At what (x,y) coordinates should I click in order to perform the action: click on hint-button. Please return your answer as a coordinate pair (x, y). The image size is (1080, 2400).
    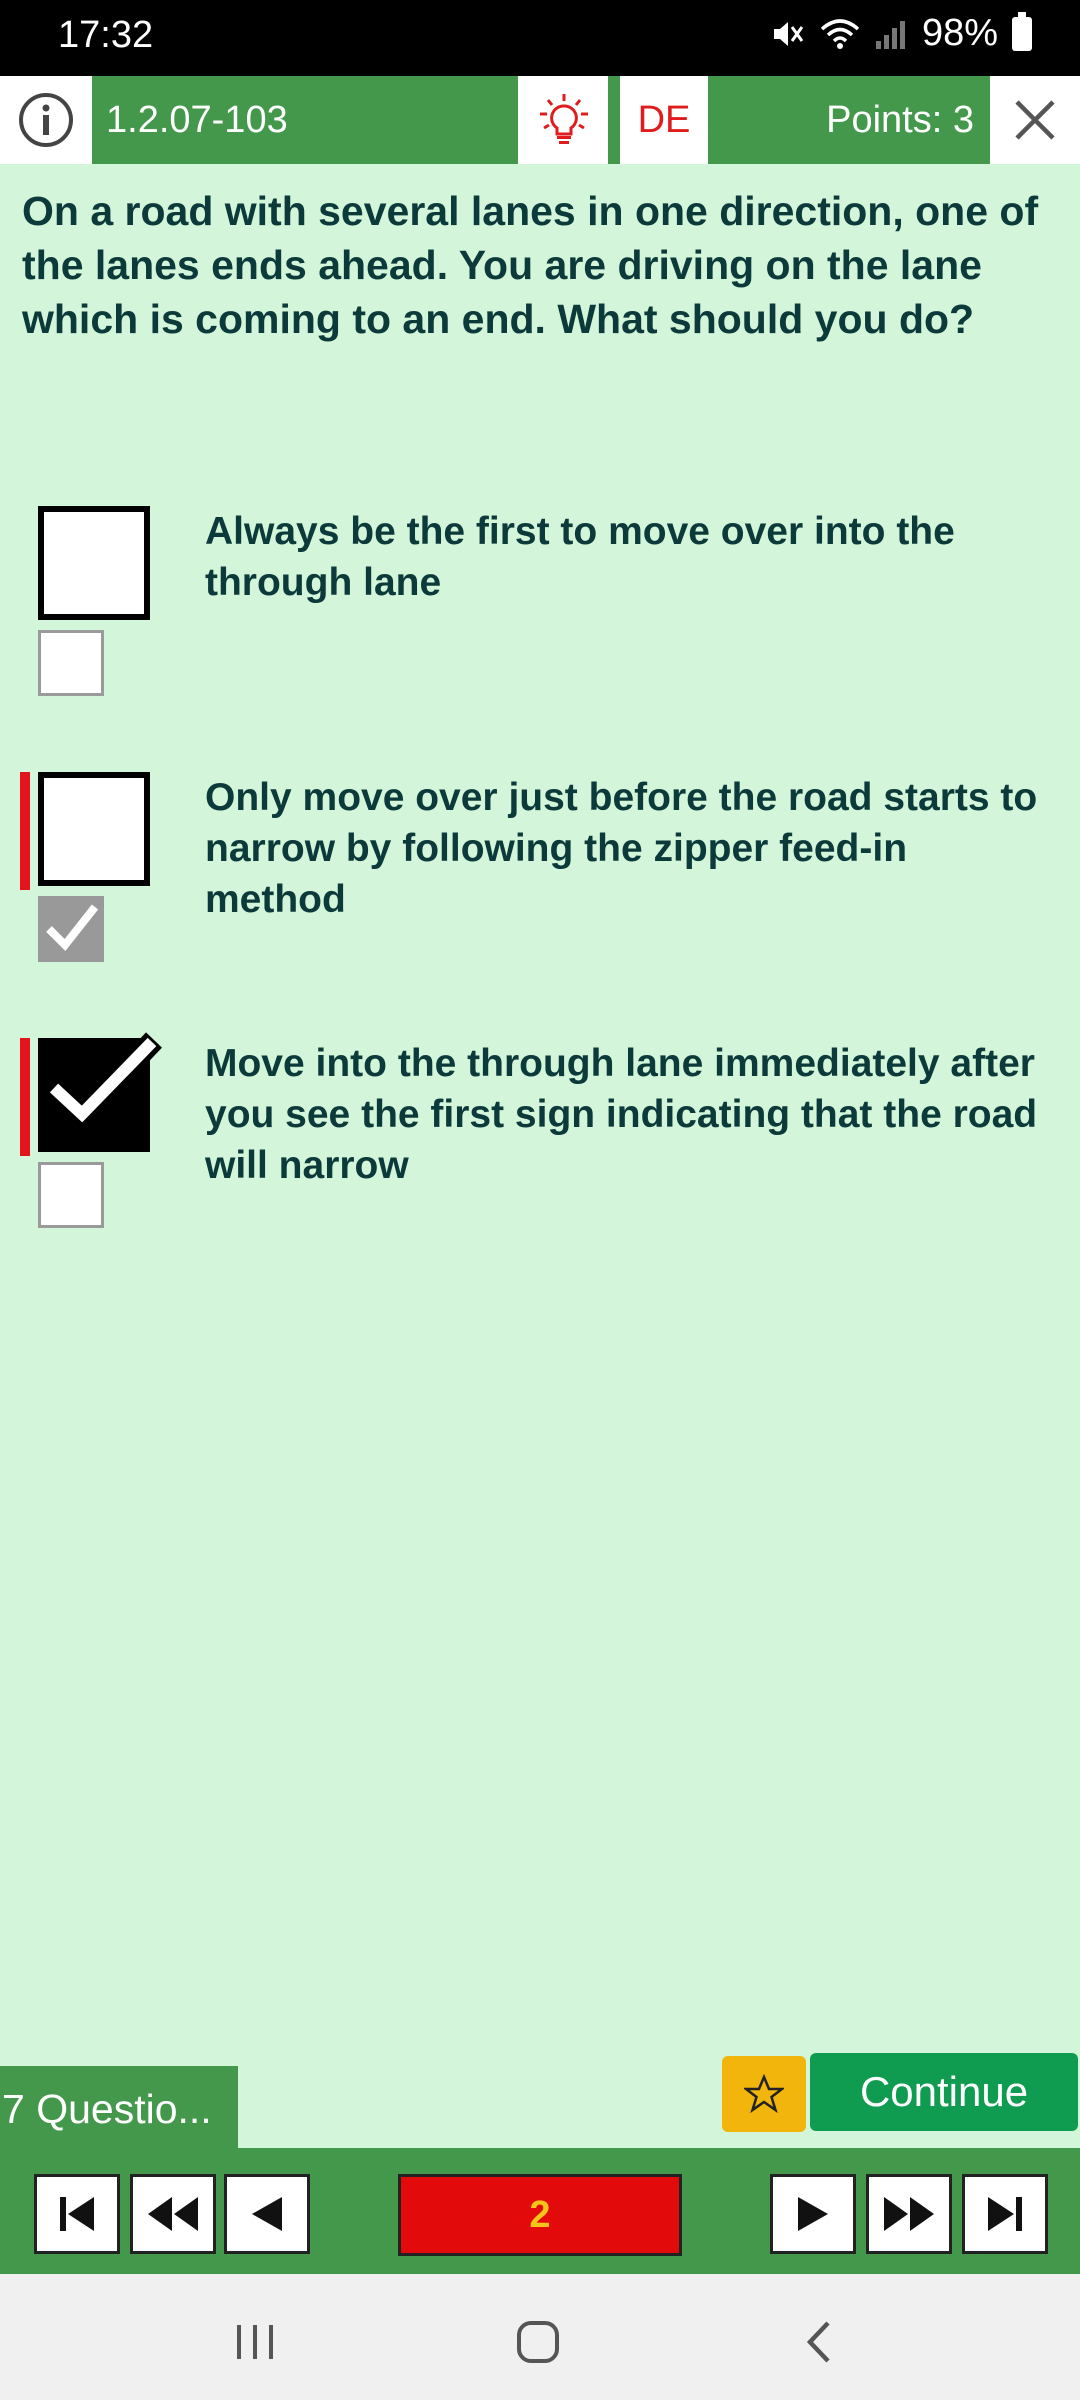
    Looking at the image, I should click on (564, 120).